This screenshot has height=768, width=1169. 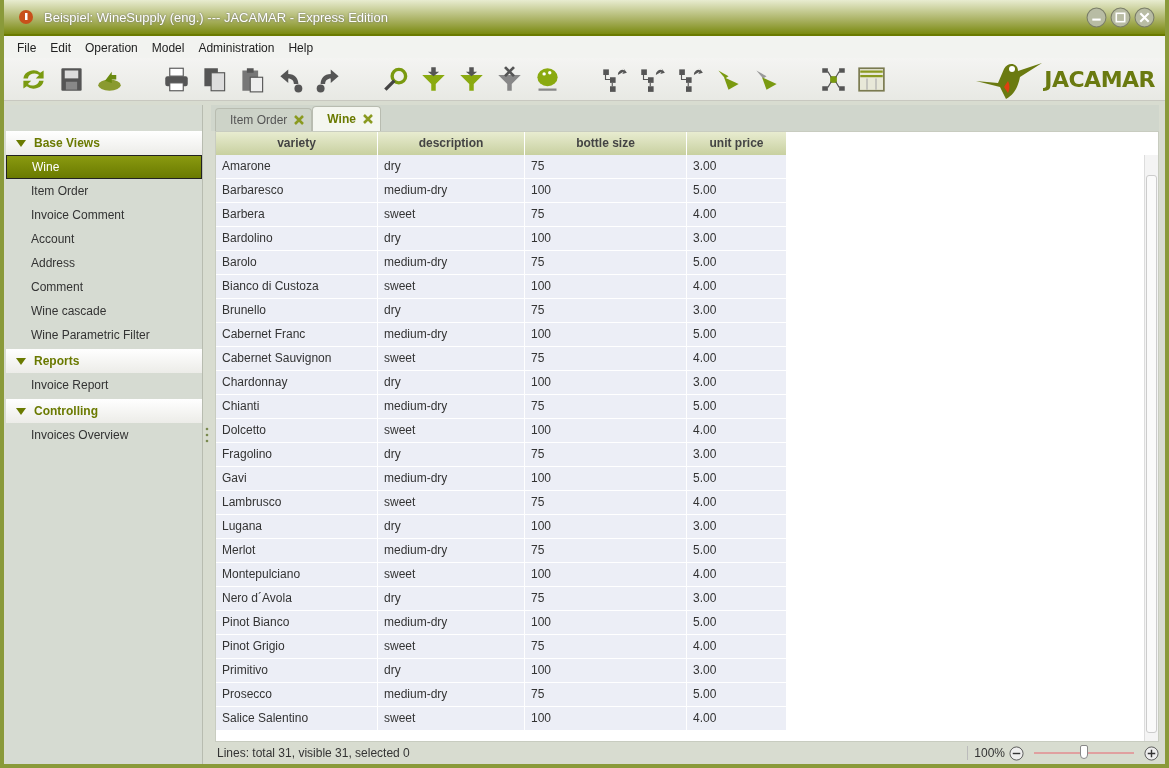 What do you see at coordinates (451, 143) in the screenshot?
I see `column-header: description` at bounding box center [451, 143].